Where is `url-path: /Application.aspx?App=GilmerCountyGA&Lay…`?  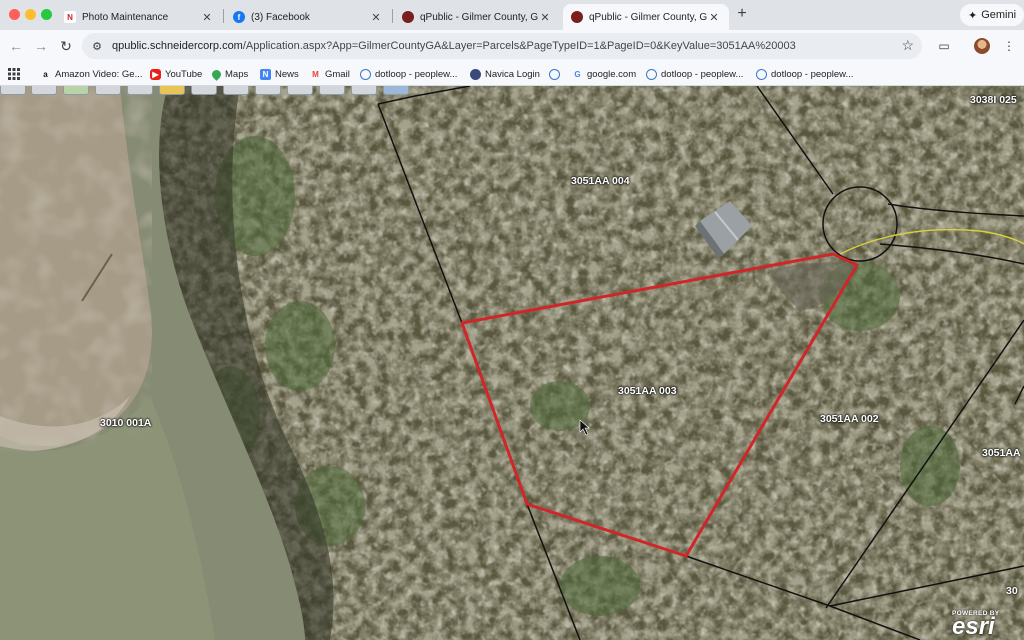
url-path: /Application.aspx?App=GilmerCountyGA&Lay… is located at coordinates (519, 46).